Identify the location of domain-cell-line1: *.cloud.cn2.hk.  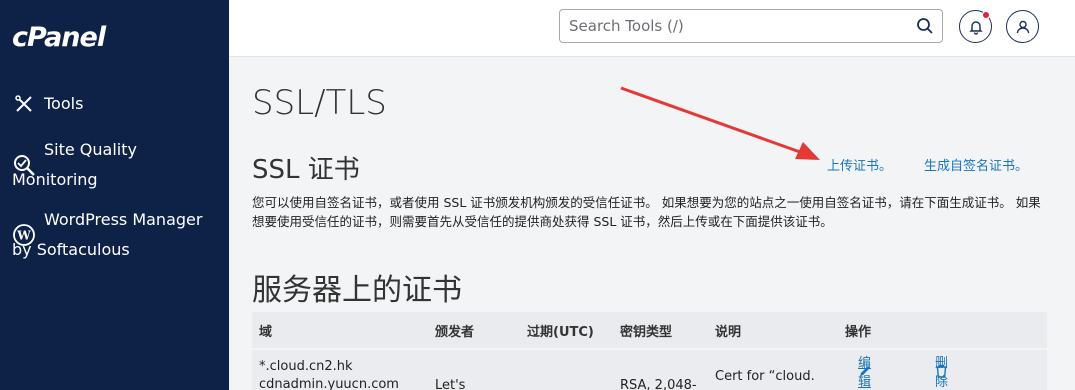
(306, 366).